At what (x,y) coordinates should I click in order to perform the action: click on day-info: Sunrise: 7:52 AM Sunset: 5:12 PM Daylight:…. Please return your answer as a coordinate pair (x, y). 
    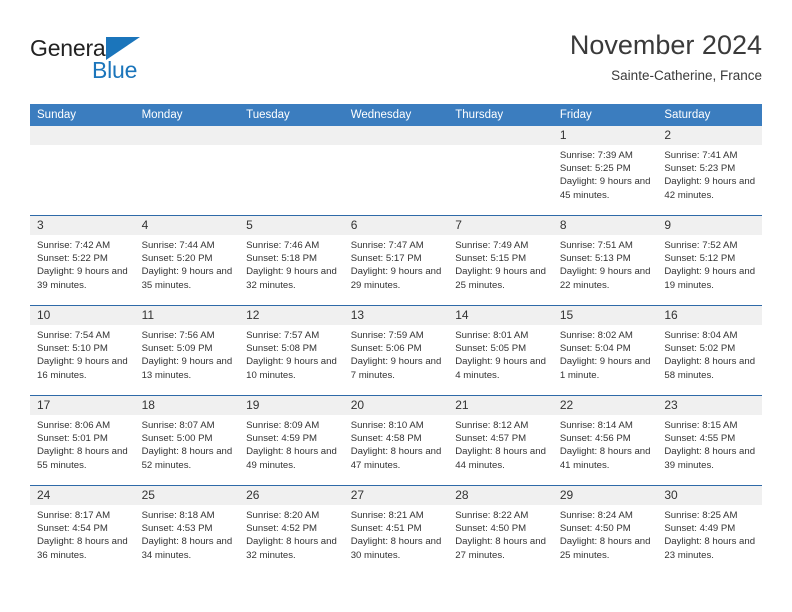
    Looking at the image, I should click on (709, 263).